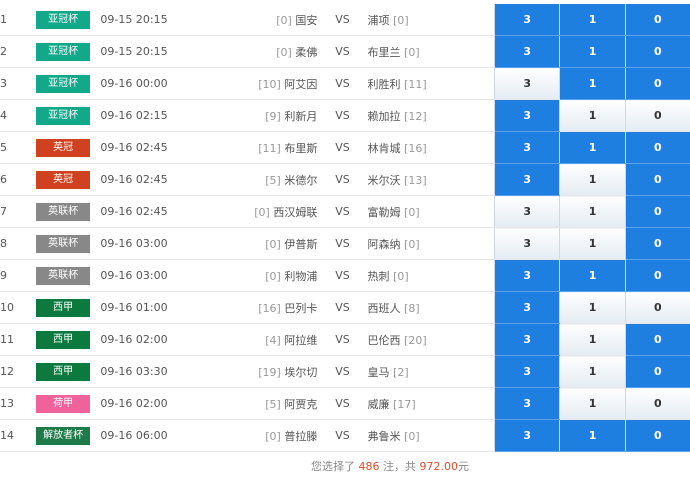 The width and height of the screenshot is (690, 480). Describe the element at coordinates (146, 371) in the screenshot. I see `match-time: 09-16 03:30` at that location.